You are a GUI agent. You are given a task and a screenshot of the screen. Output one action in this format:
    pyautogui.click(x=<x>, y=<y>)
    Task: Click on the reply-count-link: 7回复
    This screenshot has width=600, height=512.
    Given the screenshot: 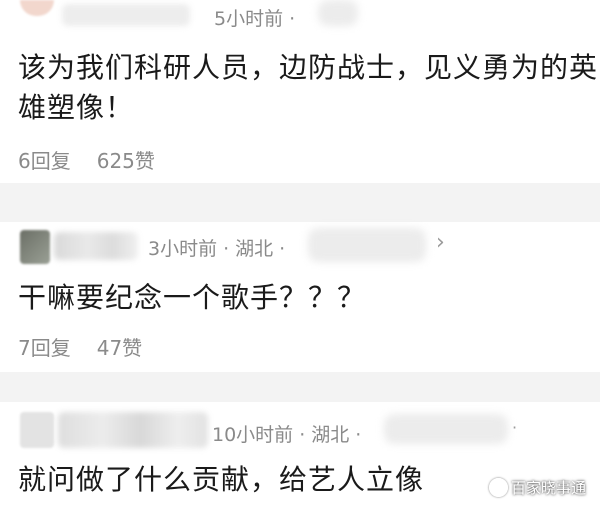 What is the action you would take?
    pyautogui.click(x=44, y=348)
    